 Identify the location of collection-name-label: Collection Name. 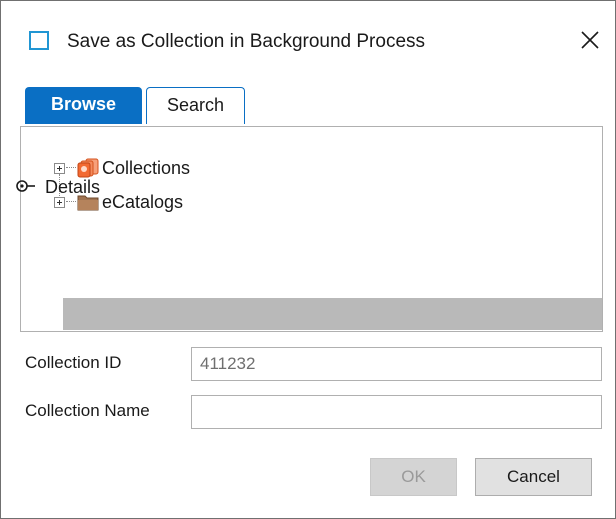
(87, 410).